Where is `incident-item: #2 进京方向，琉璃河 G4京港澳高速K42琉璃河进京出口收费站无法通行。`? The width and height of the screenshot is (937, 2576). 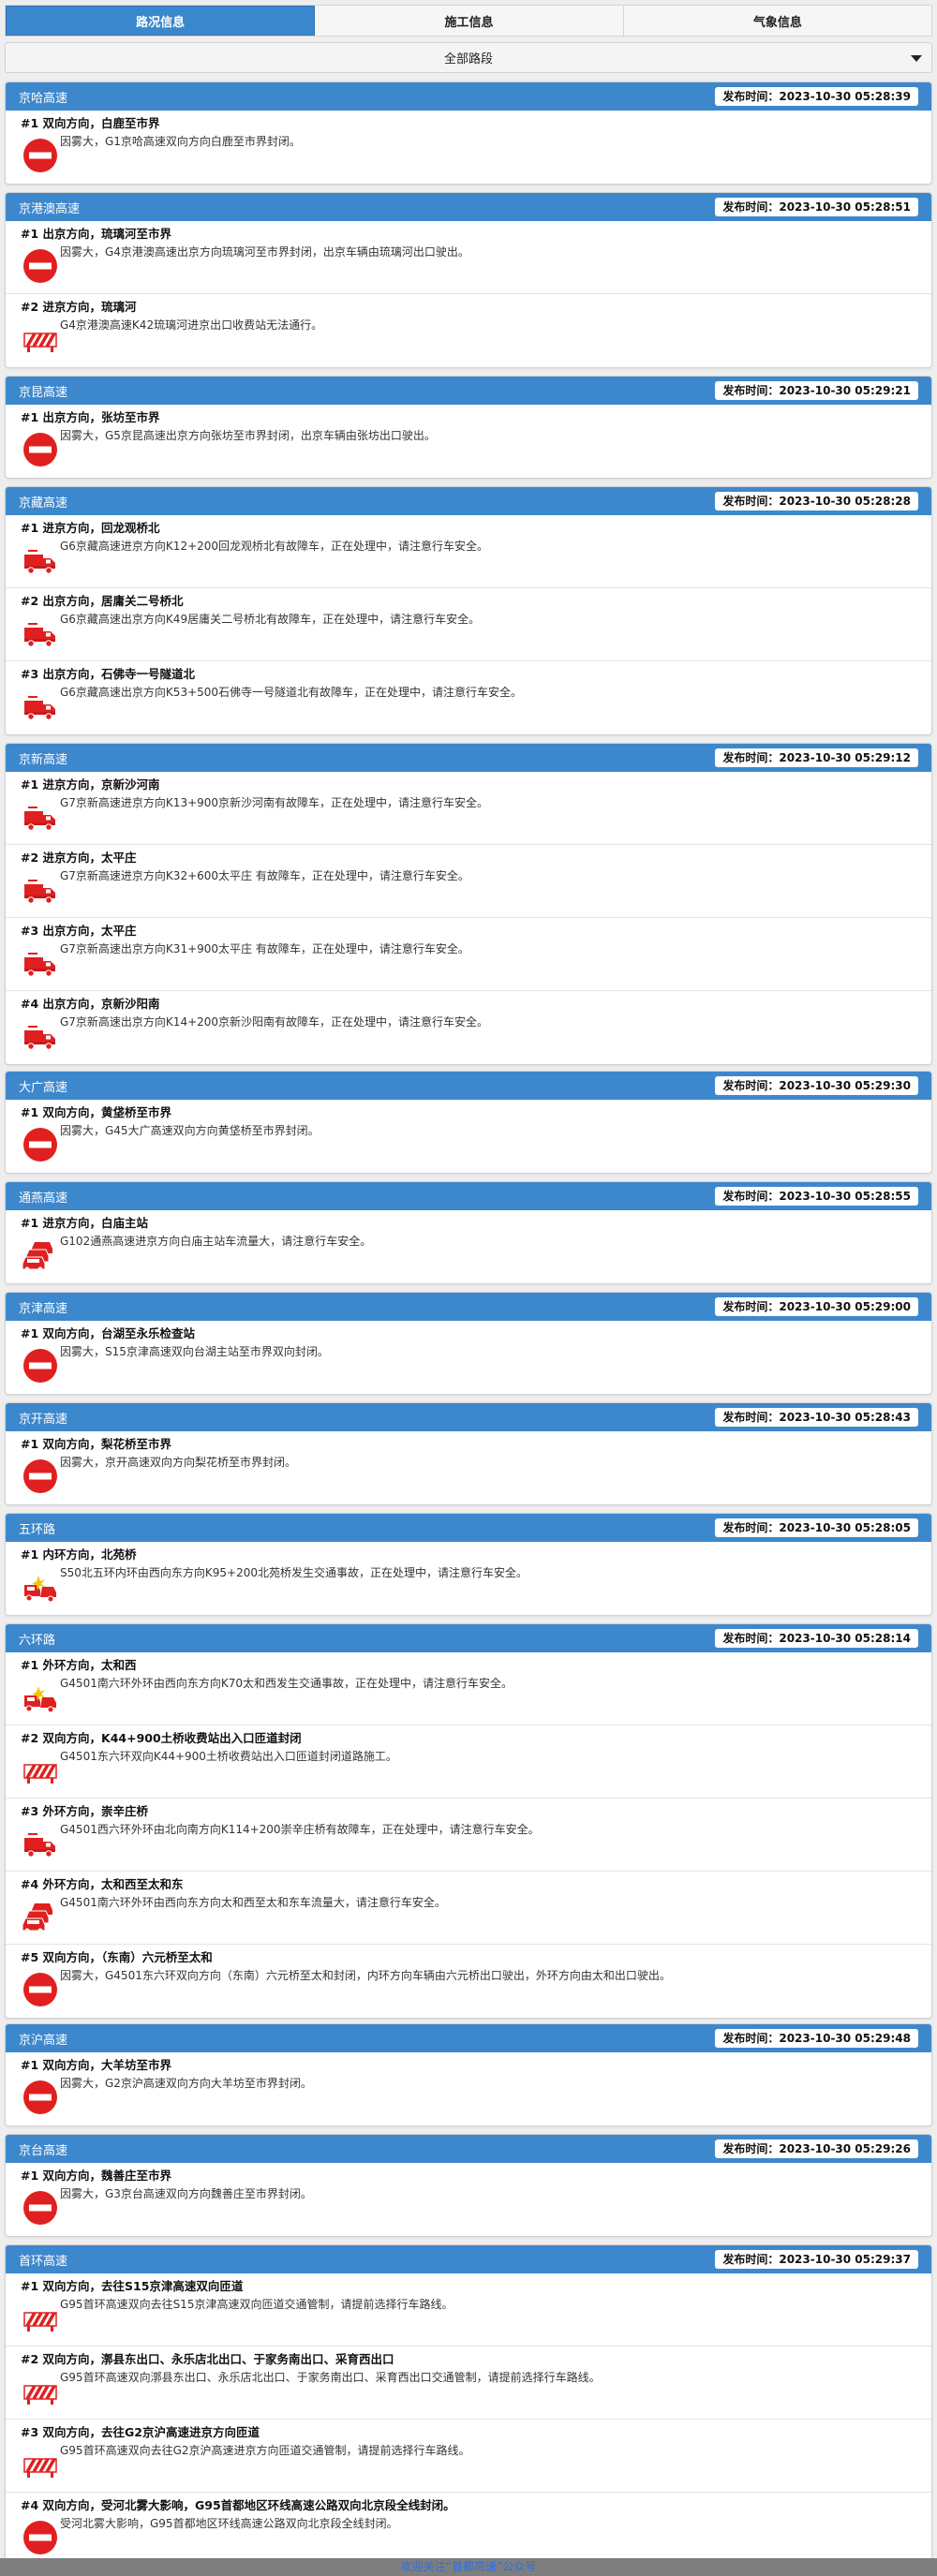
incident-item: #2 进京方向，琉璃河 G4京港澳高速K42琉璃河进京出口收费站无法通行。 is located at coordinates (468, 330).